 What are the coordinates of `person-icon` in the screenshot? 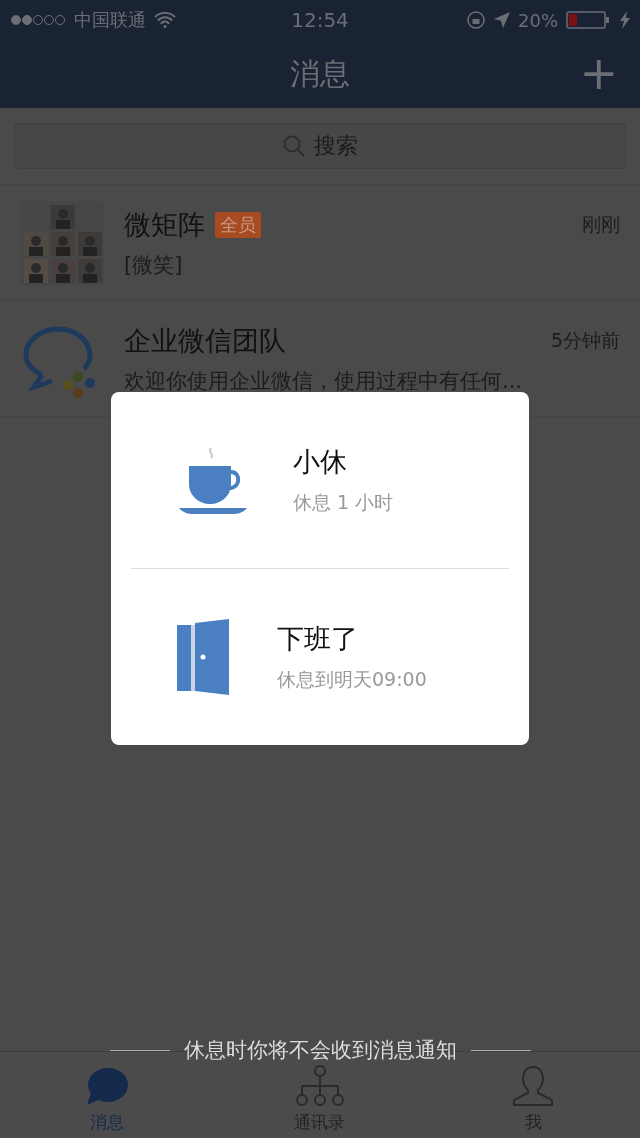 It's located at (533, 1086).